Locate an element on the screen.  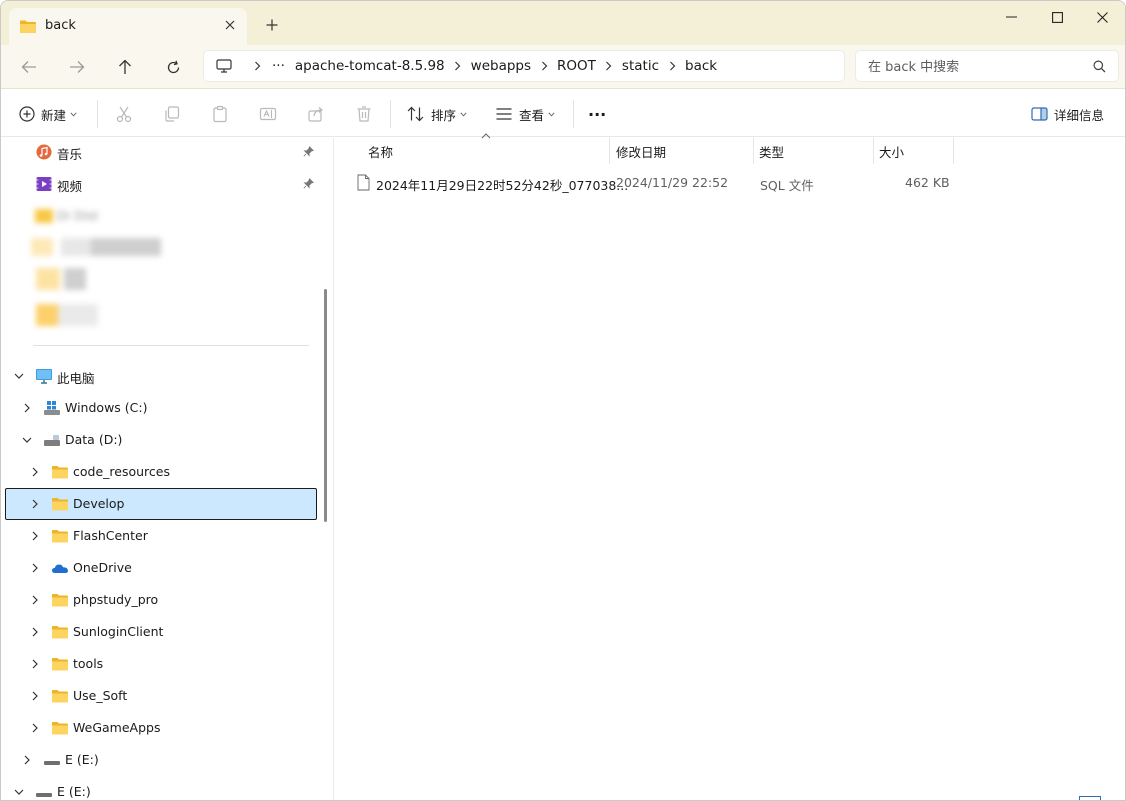
column-header-label: 名称 is located at coordinates (381, 152).